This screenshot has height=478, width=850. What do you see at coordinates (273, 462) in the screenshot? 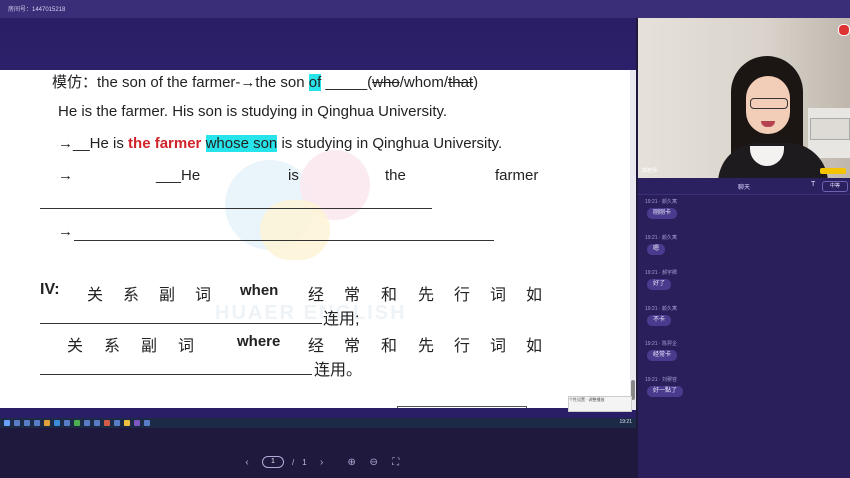
I see `page-number-input: 1` at bounding box center [273, 462].